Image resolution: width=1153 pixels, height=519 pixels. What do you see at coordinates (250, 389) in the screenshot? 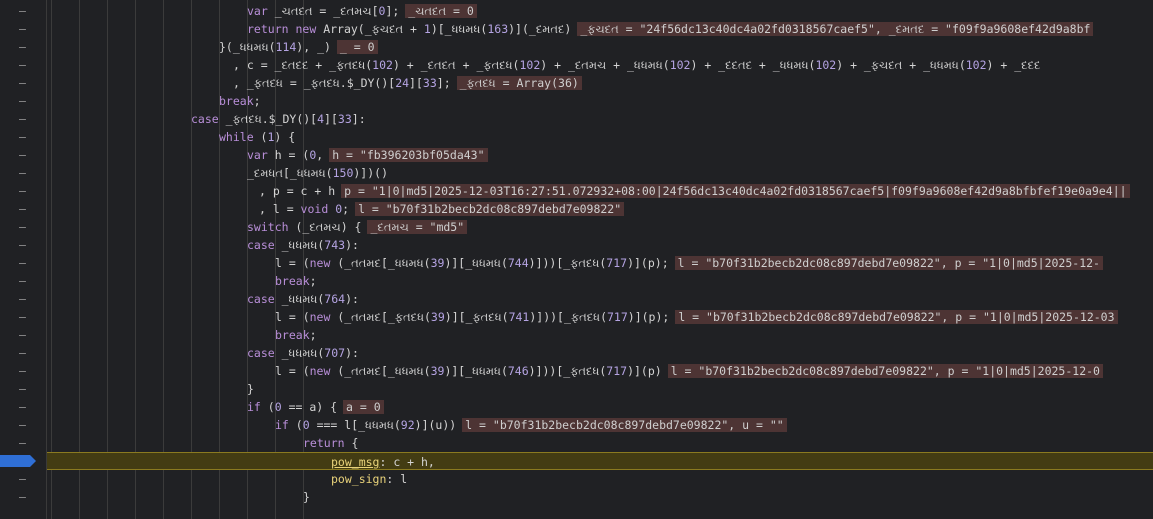
I see `code-text: }` at bounding box center [250, 389].